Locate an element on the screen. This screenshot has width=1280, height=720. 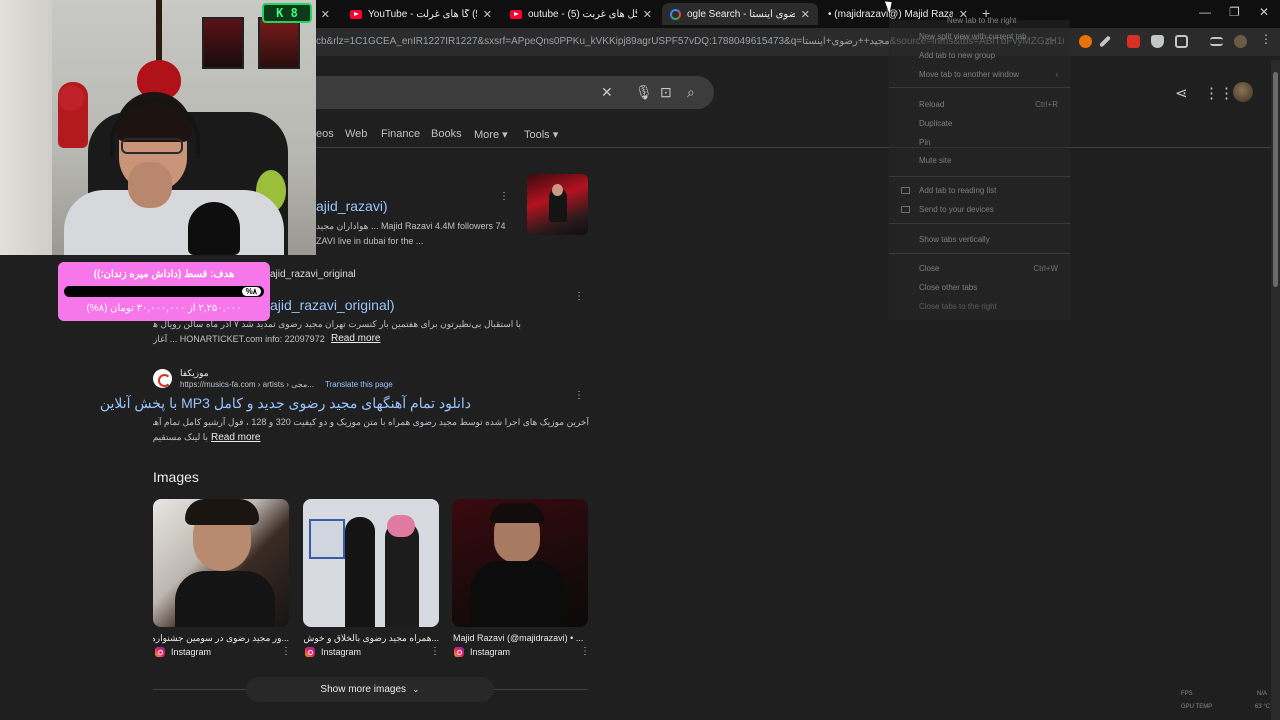
menu-item: New split view with current tab is located at coordinates (973, 36).